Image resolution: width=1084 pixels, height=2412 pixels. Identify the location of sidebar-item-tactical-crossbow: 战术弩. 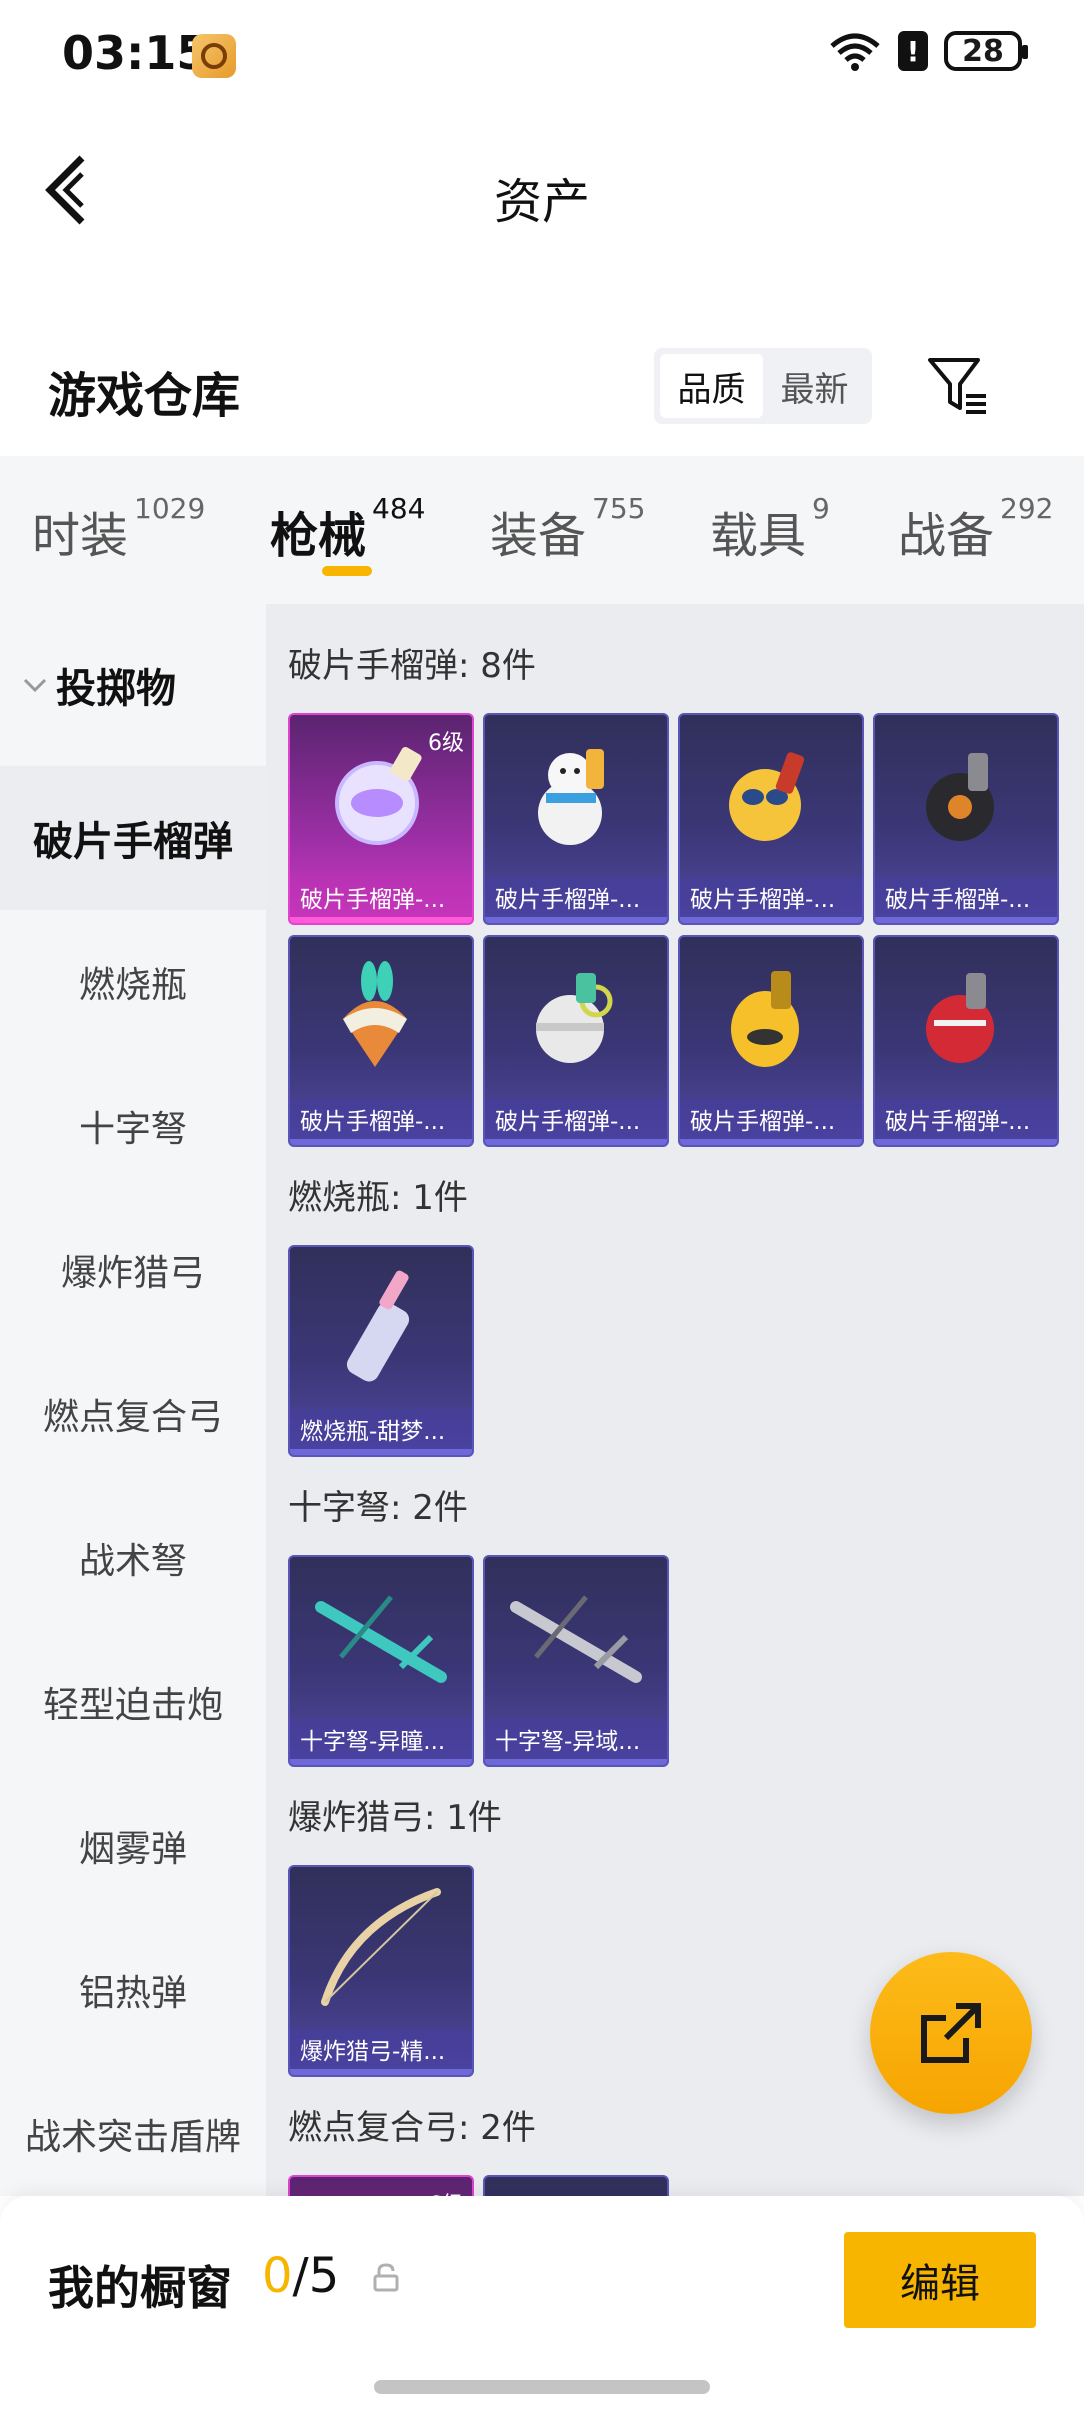
(133, 1558).